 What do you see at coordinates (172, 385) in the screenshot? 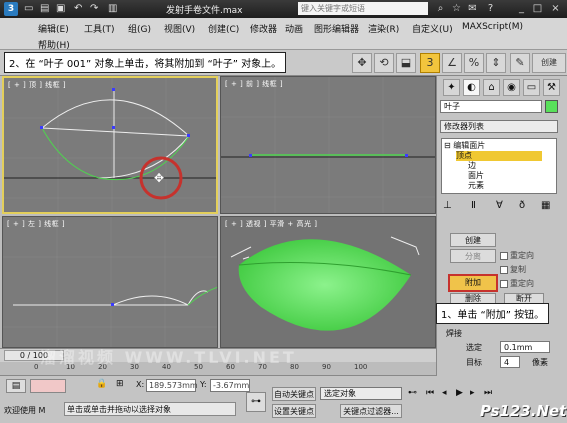
I see `x-coord-field: 189.573mm` at bounding box center [172, 385].